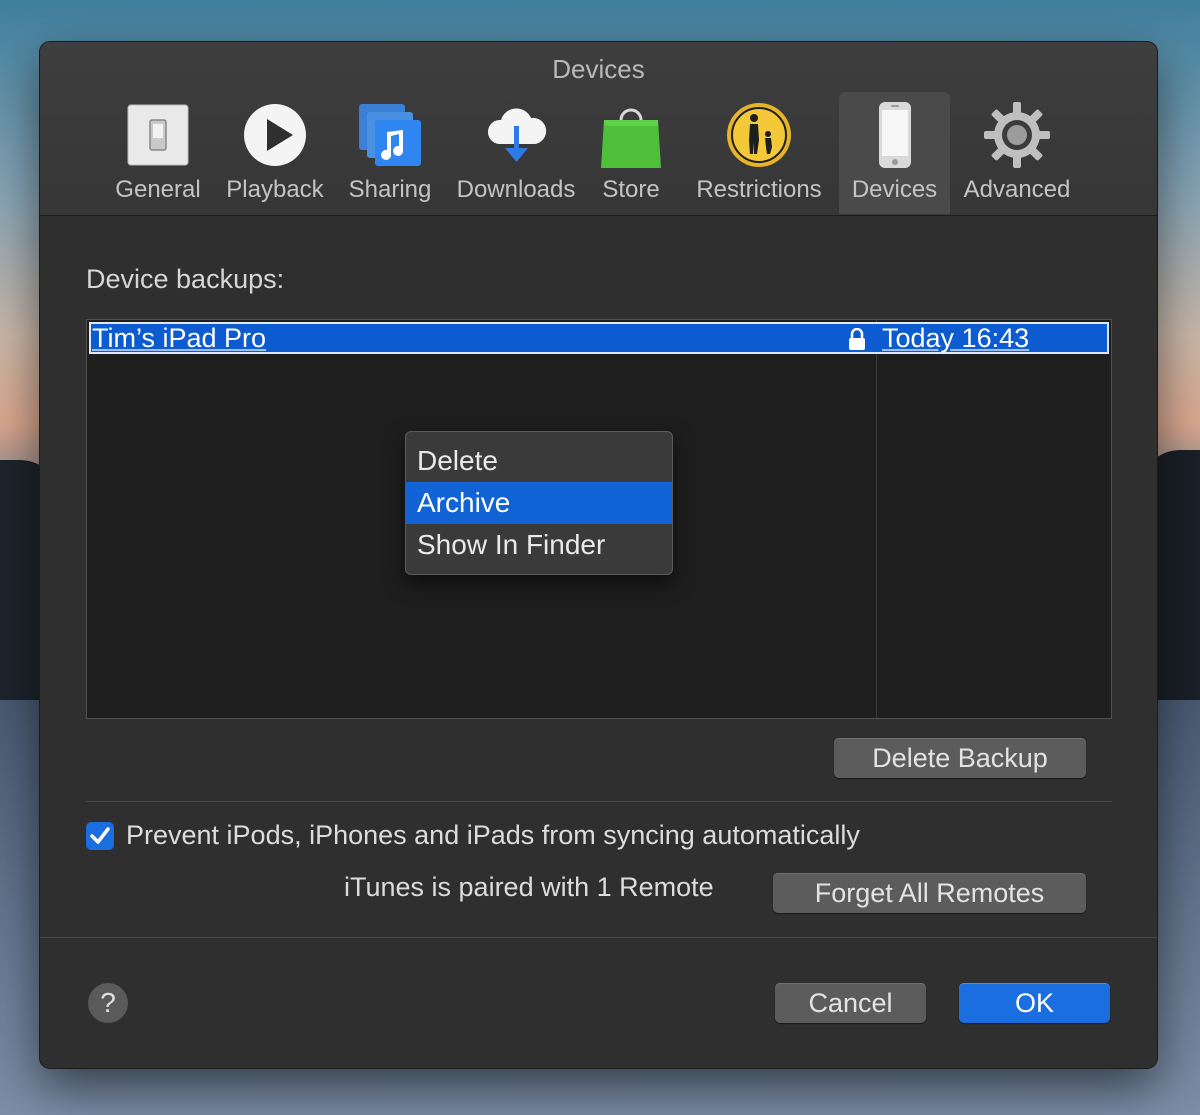 This screenshot has width=1200, height=1115. I want to click on checkmark-icon, so click(100, 835).